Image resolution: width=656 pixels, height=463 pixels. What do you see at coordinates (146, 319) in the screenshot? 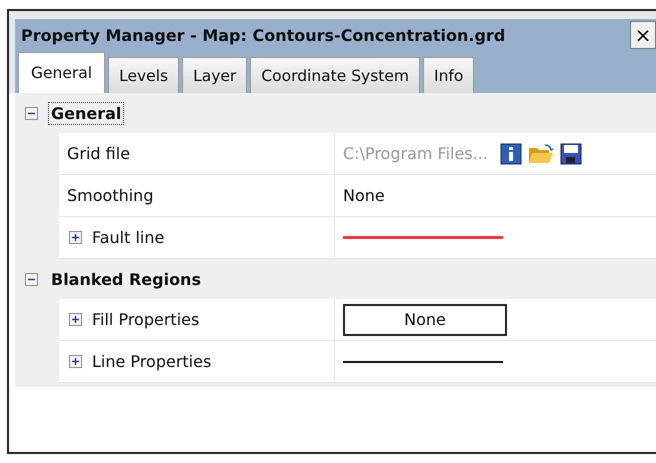
I see `property-label: Fill Properties` at bounding box center [146, 319].